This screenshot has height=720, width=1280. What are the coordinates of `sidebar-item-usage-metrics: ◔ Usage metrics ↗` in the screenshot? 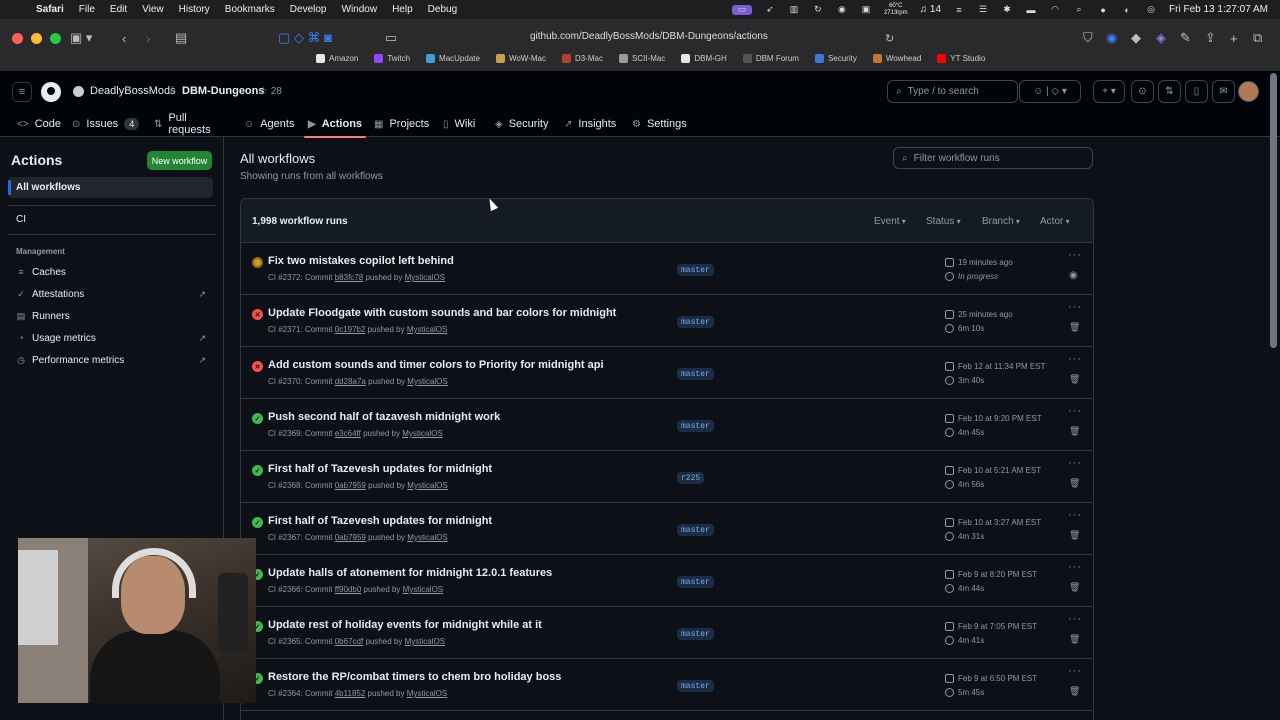 It's located at (112, 338).